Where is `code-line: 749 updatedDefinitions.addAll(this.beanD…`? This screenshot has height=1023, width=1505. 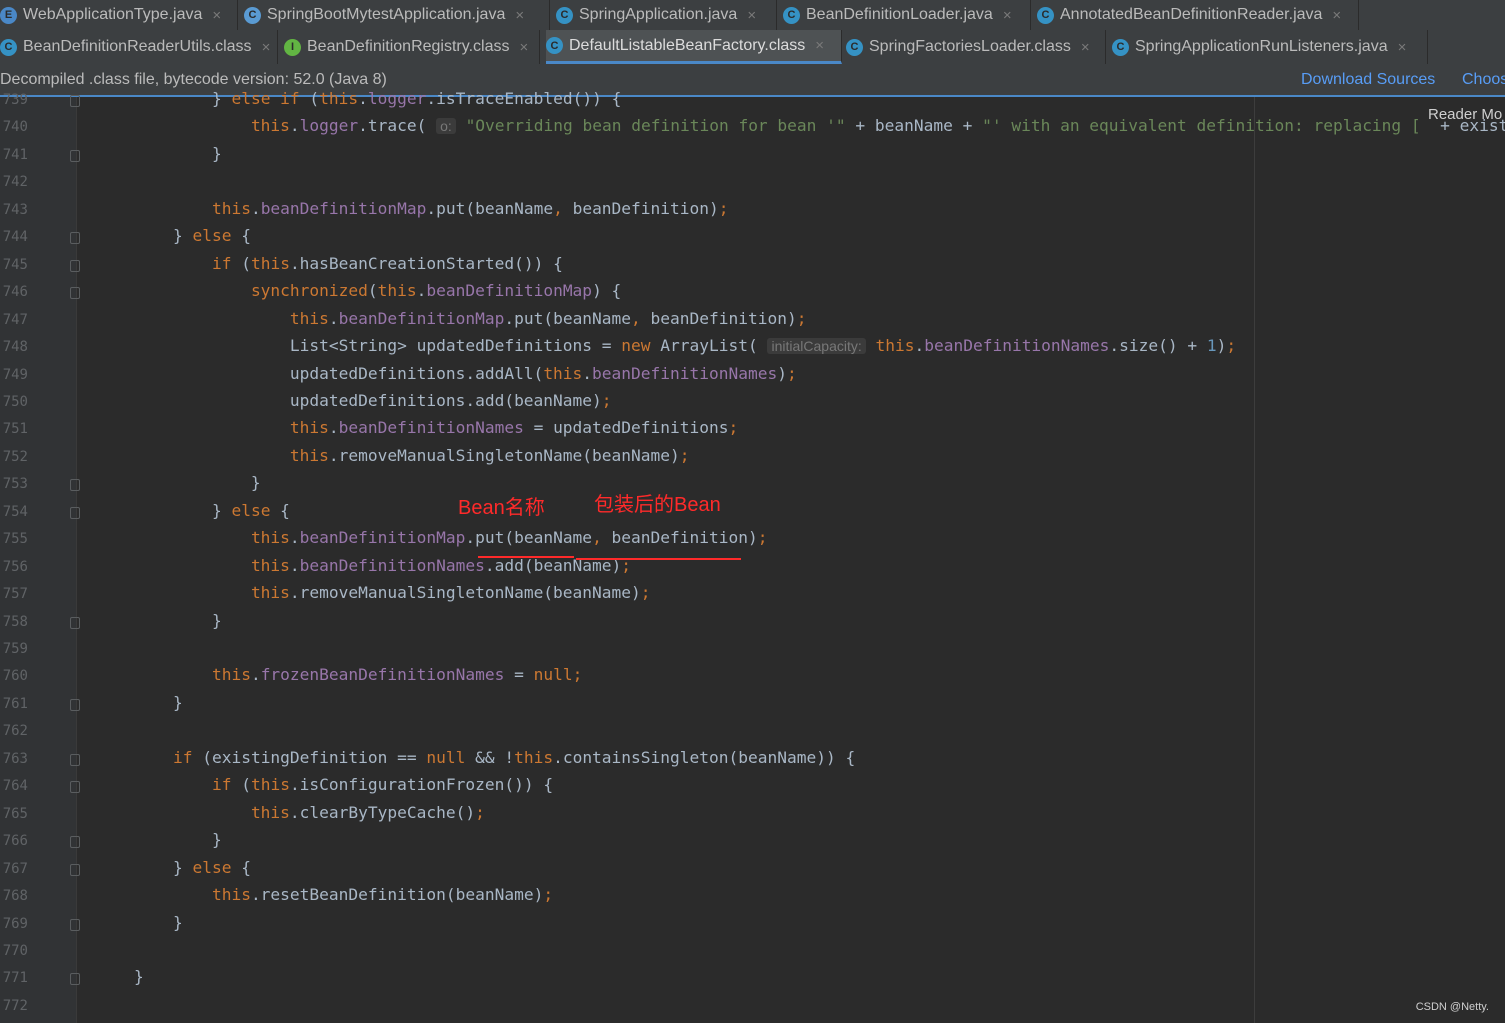 code-line: 749 updatedDefinitions.addAll(this.beanD… is located at coordinates (752, 376).